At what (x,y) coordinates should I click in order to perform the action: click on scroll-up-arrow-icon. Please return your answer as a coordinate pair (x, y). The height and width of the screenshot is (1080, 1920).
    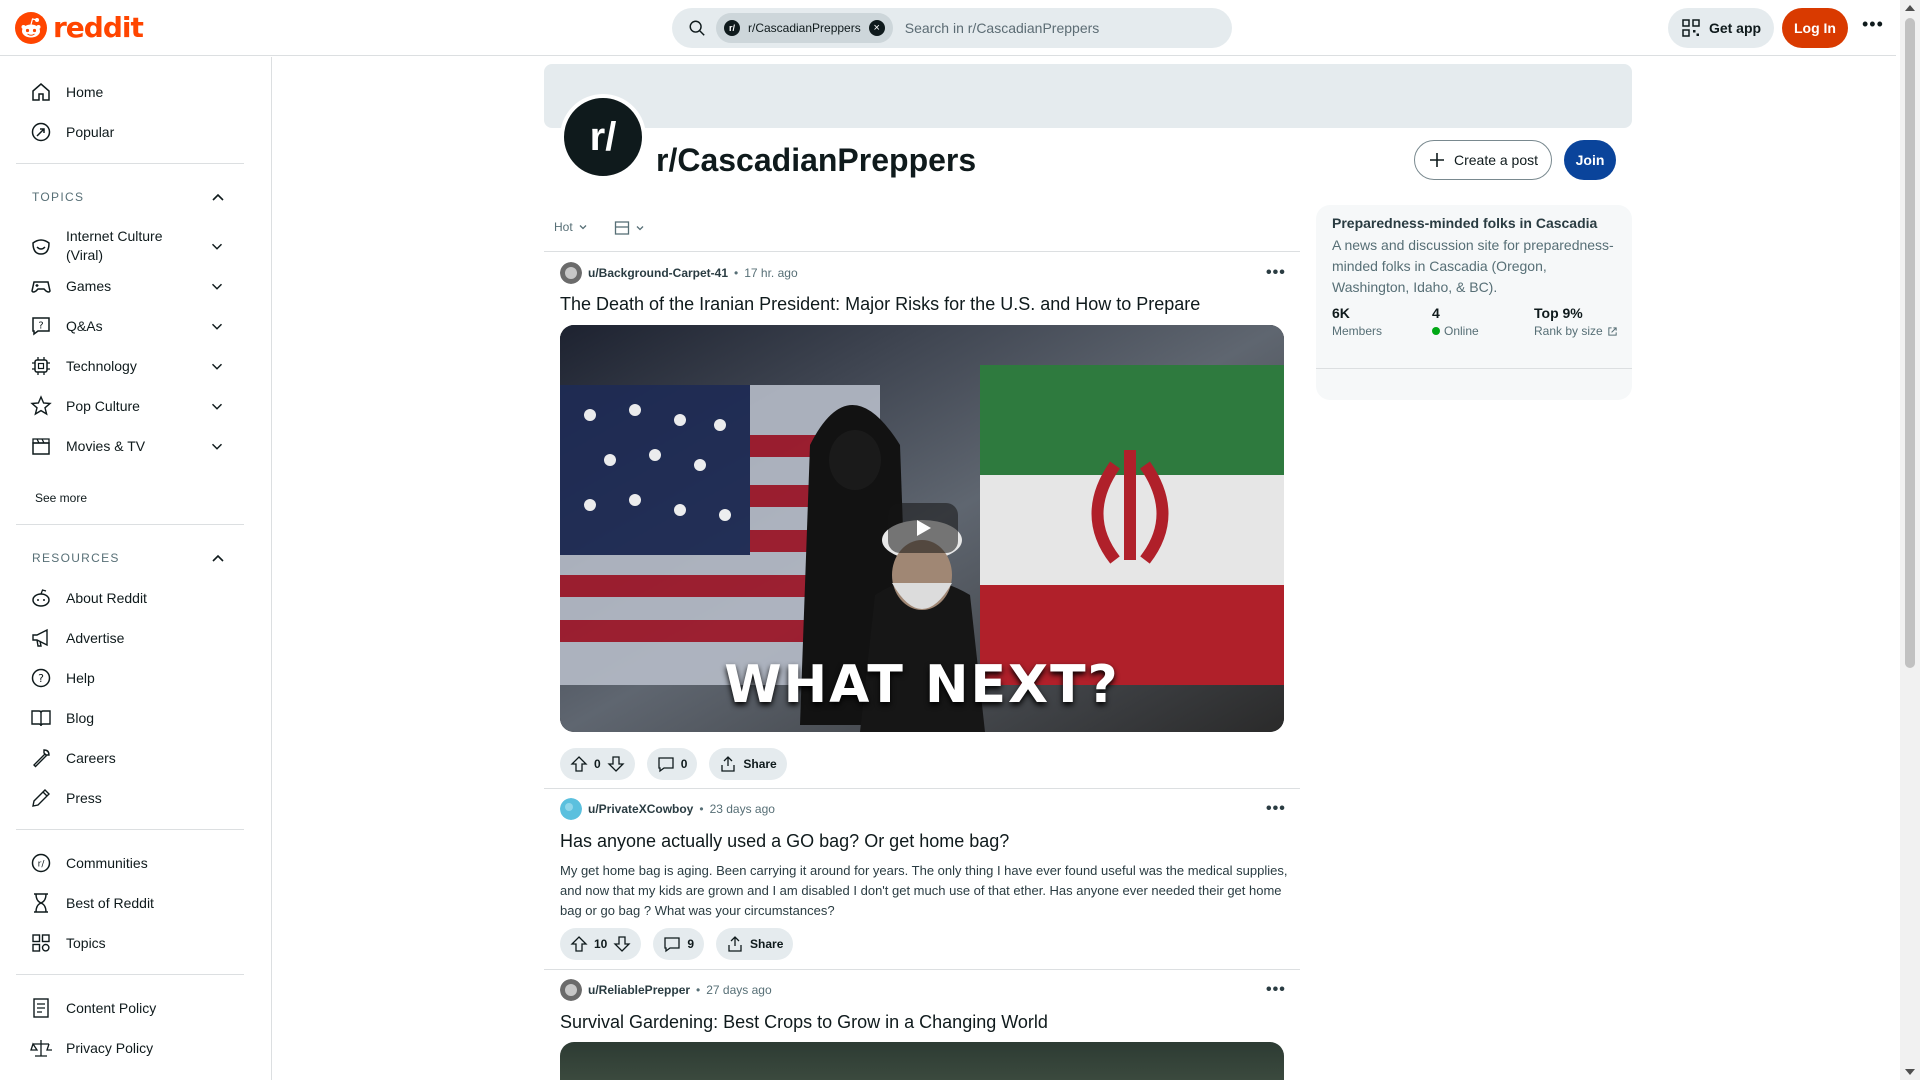
    Looking at the image, I should click on (1910, 8).